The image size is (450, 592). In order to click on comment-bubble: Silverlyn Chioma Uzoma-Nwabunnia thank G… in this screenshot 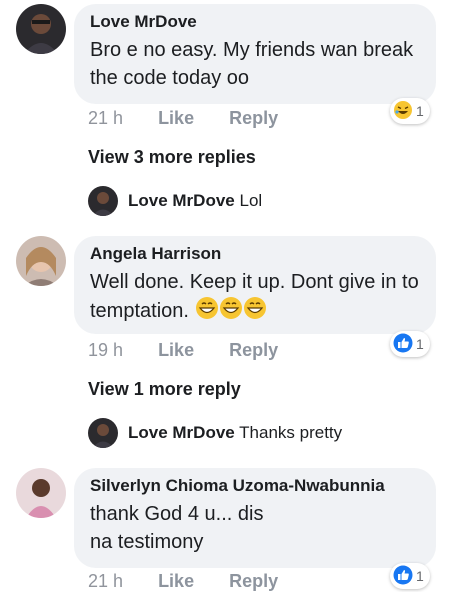, I will do `click(255, 518)`.